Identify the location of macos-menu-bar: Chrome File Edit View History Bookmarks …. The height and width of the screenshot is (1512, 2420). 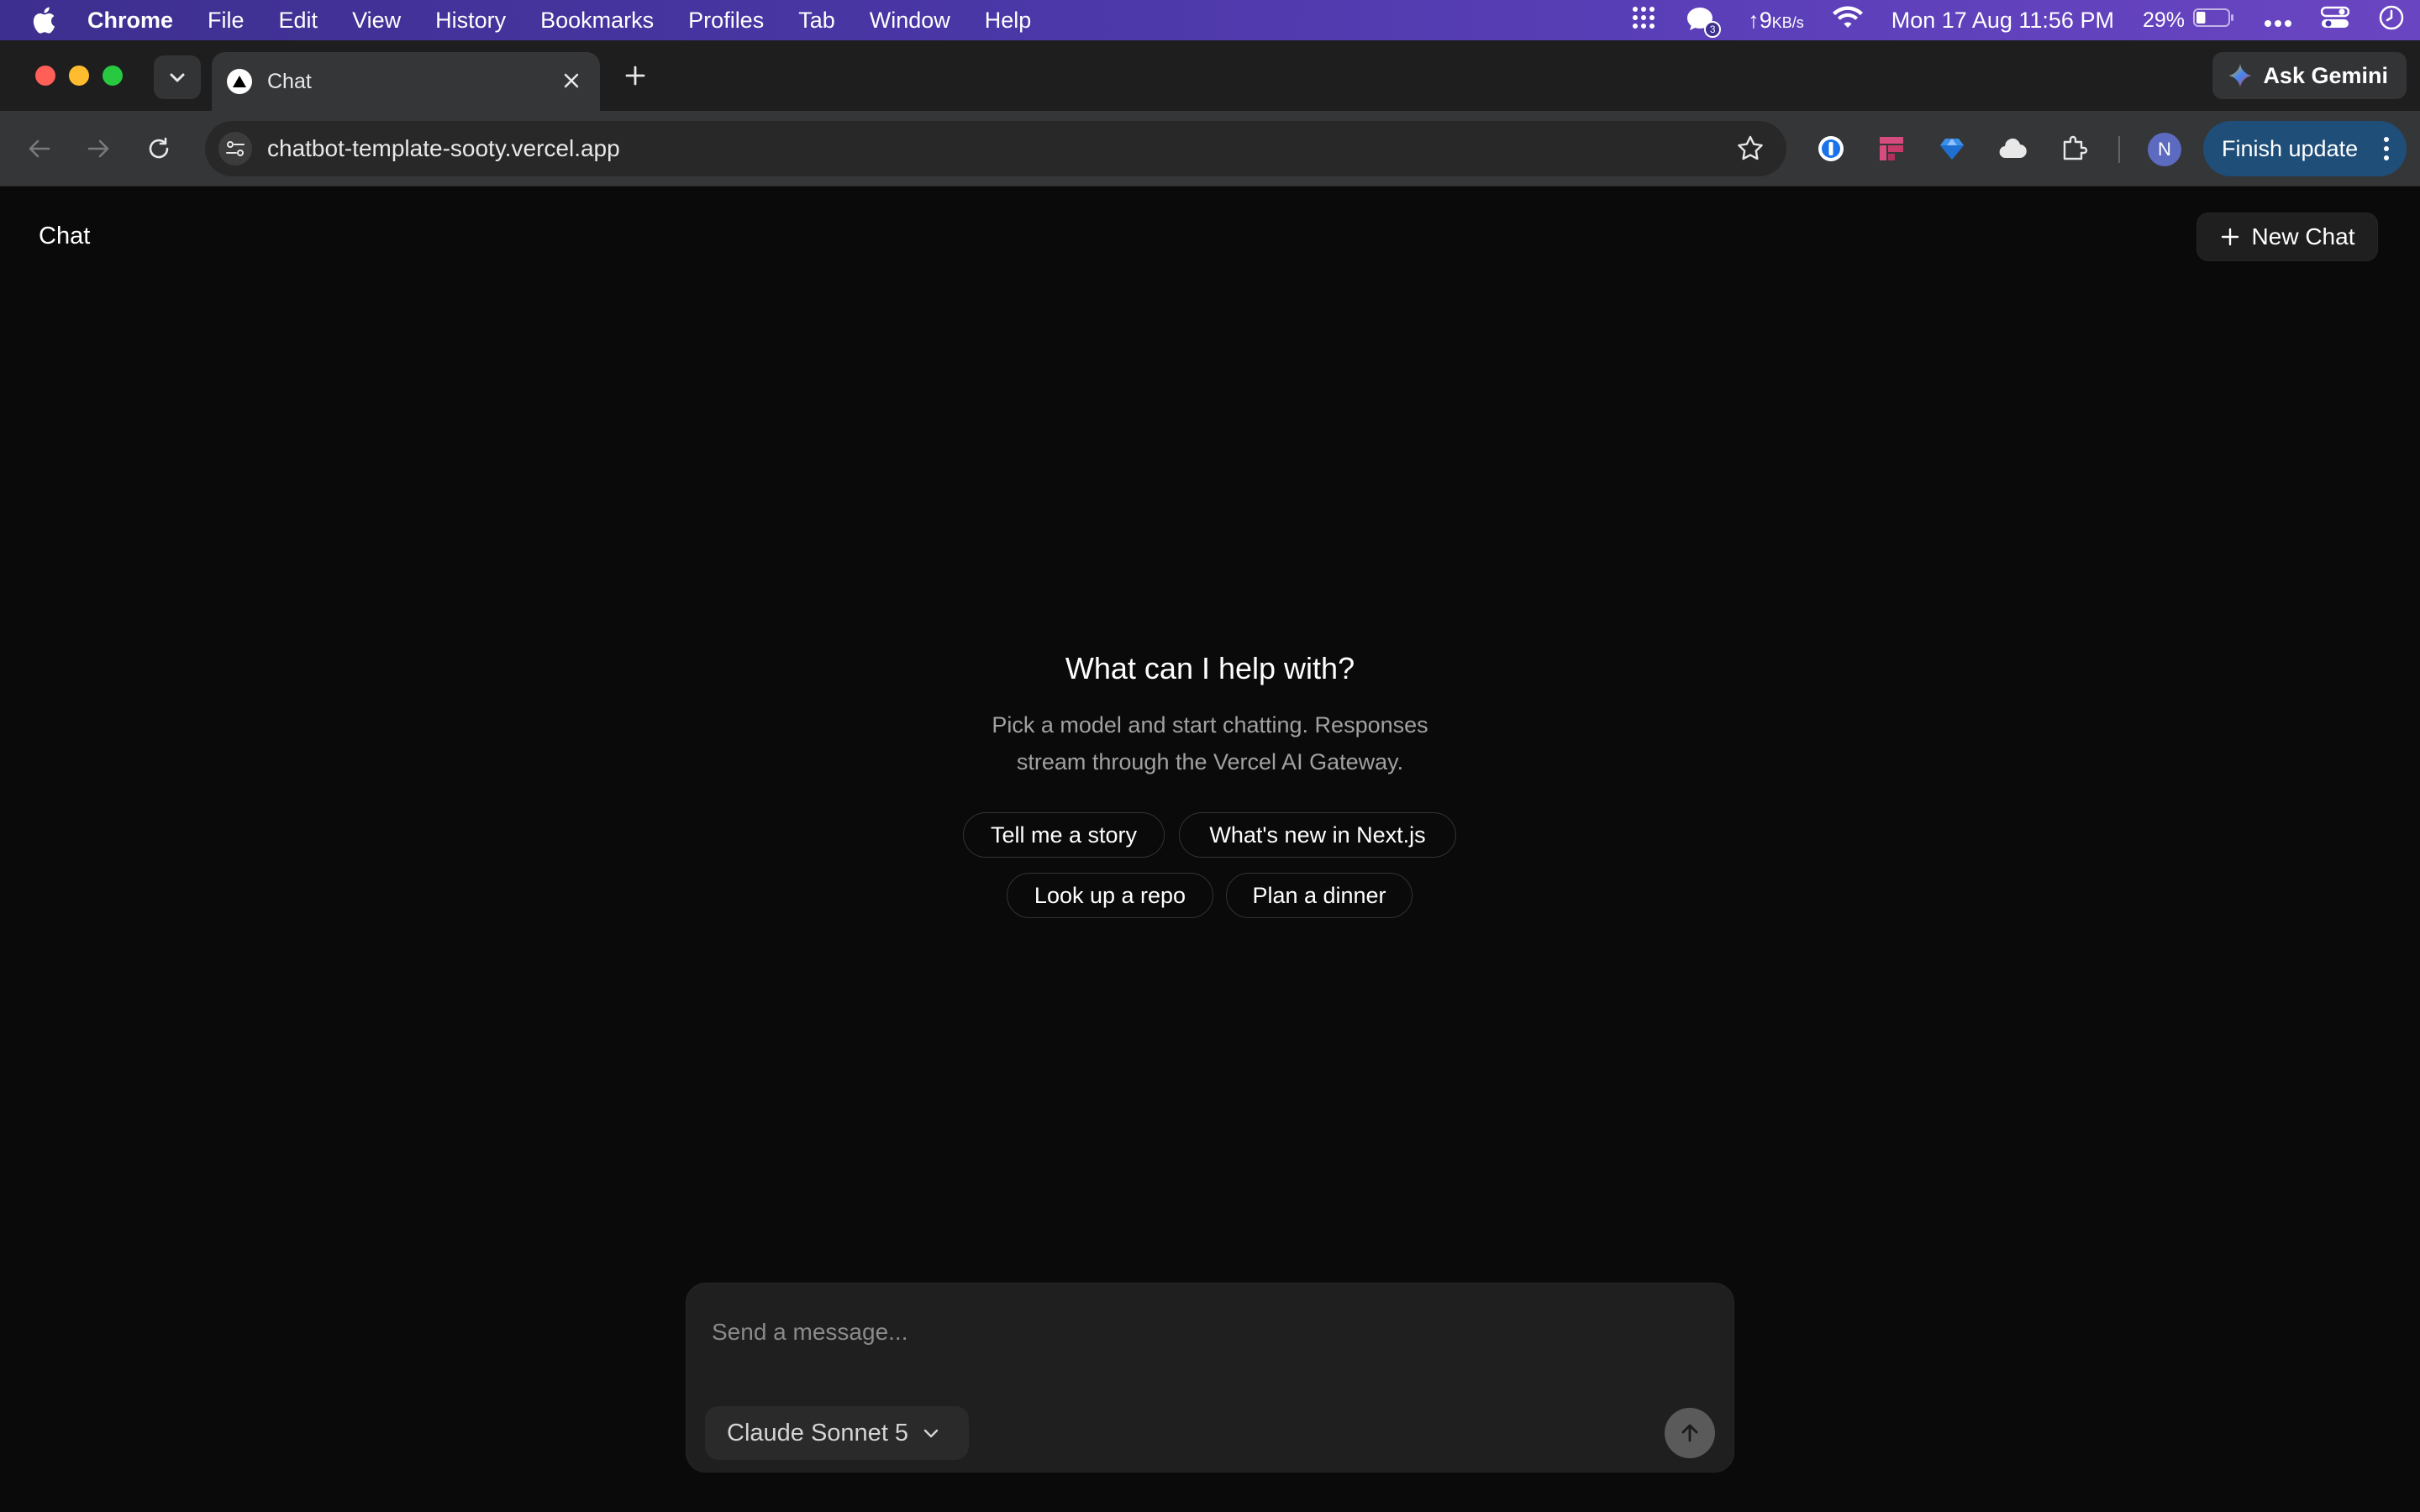
(1210, 20).